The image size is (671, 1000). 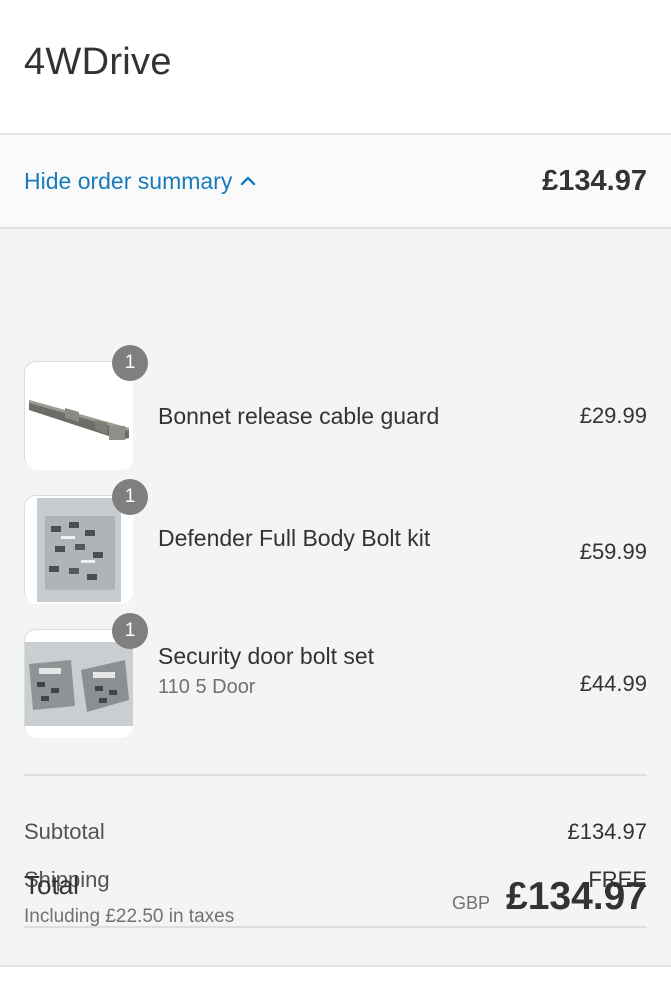 I want to click on cable-guard-image, so click(x=79, y=416).